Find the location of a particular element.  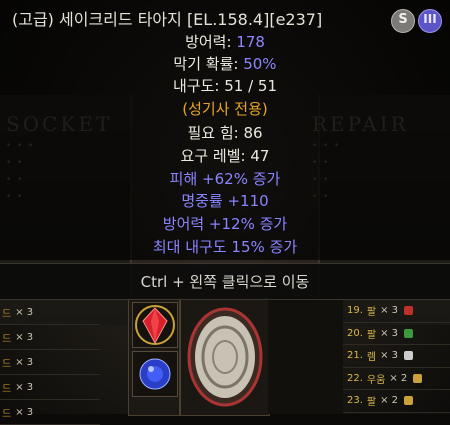

badge-s-label: S is located at coordinates (403, 19).